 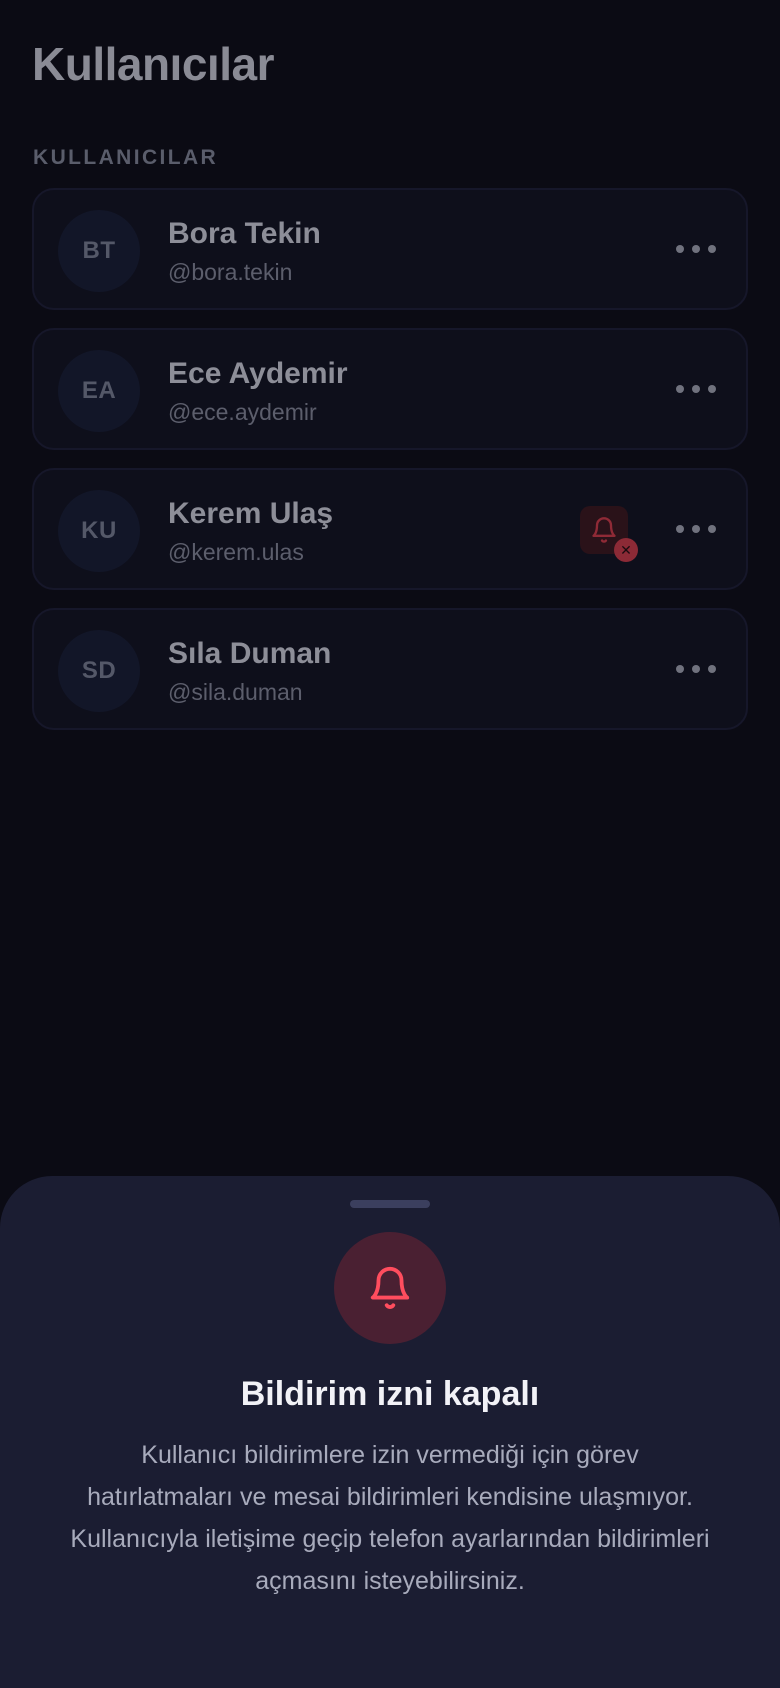 I want to click on avatar: KU, so click(x=99, y=531).